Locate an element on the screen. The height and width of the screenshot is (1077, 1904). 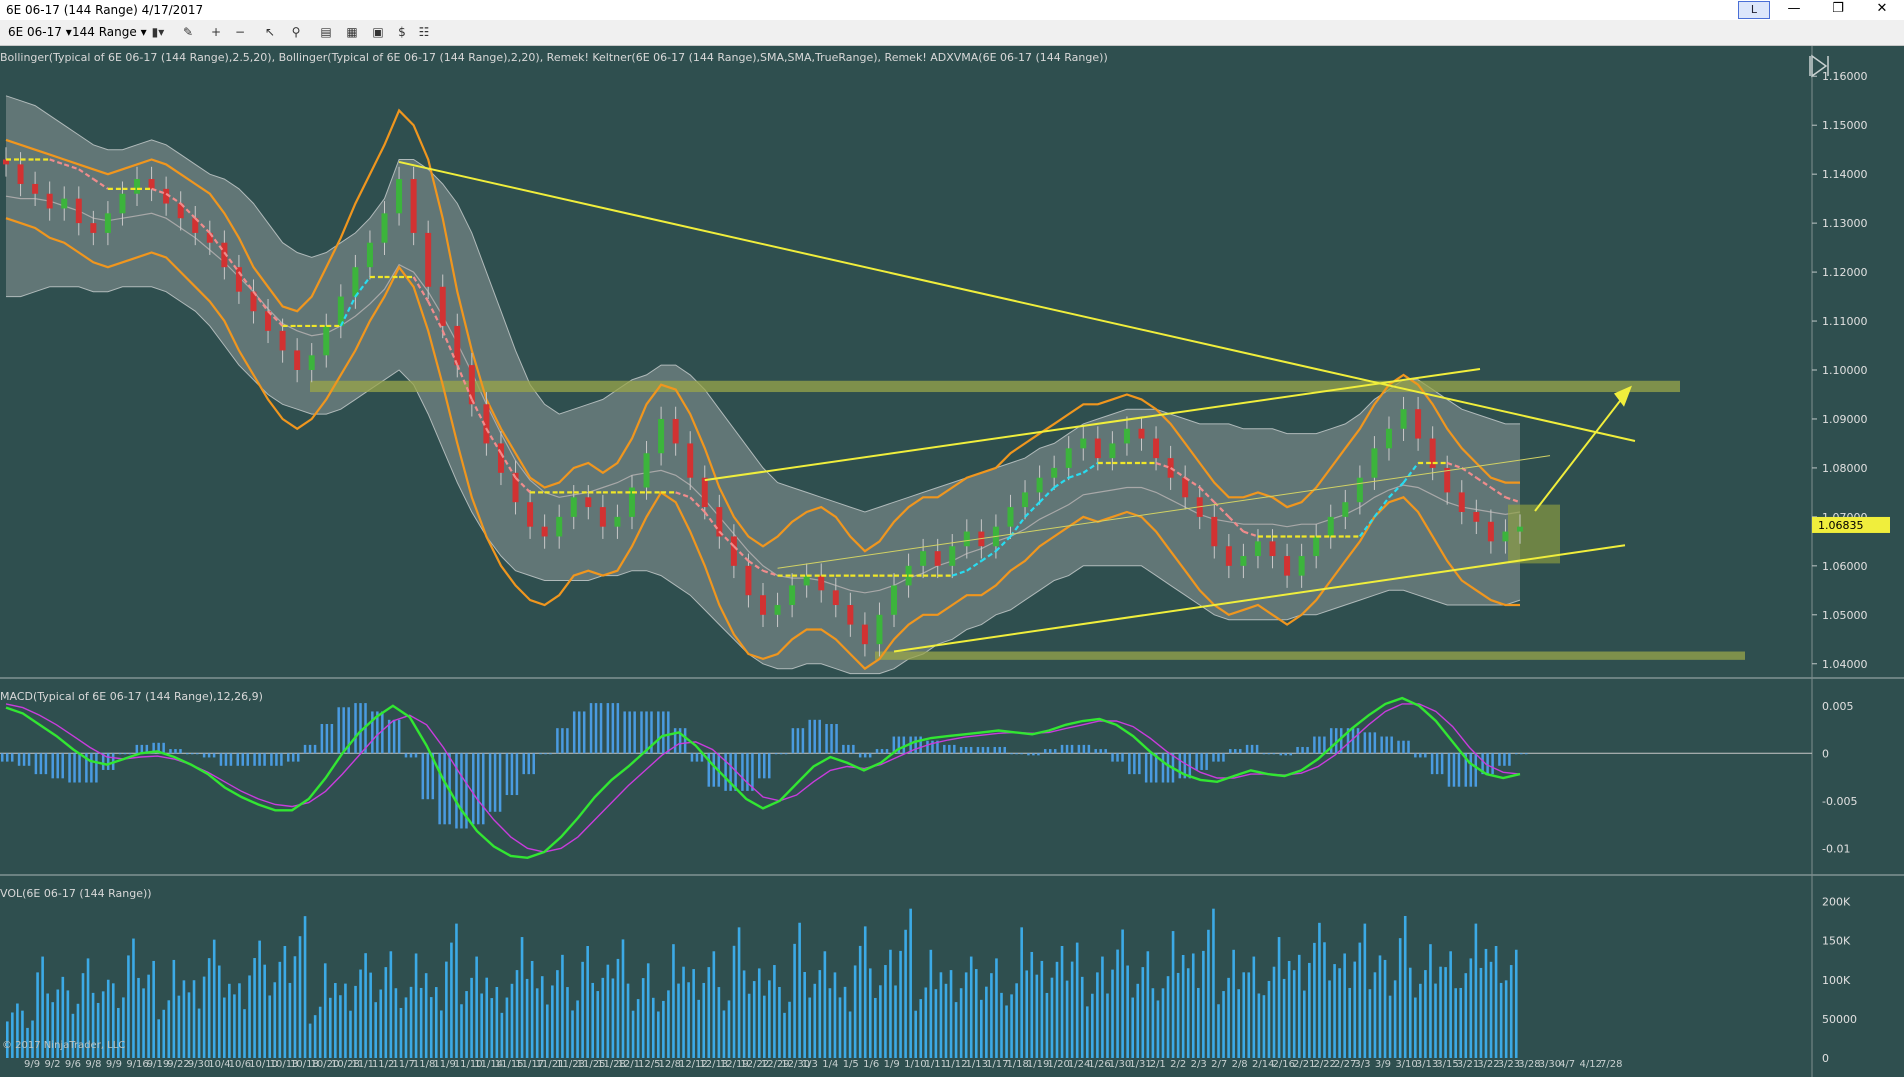
projection-arrow is located at coordinates (1581, 450).